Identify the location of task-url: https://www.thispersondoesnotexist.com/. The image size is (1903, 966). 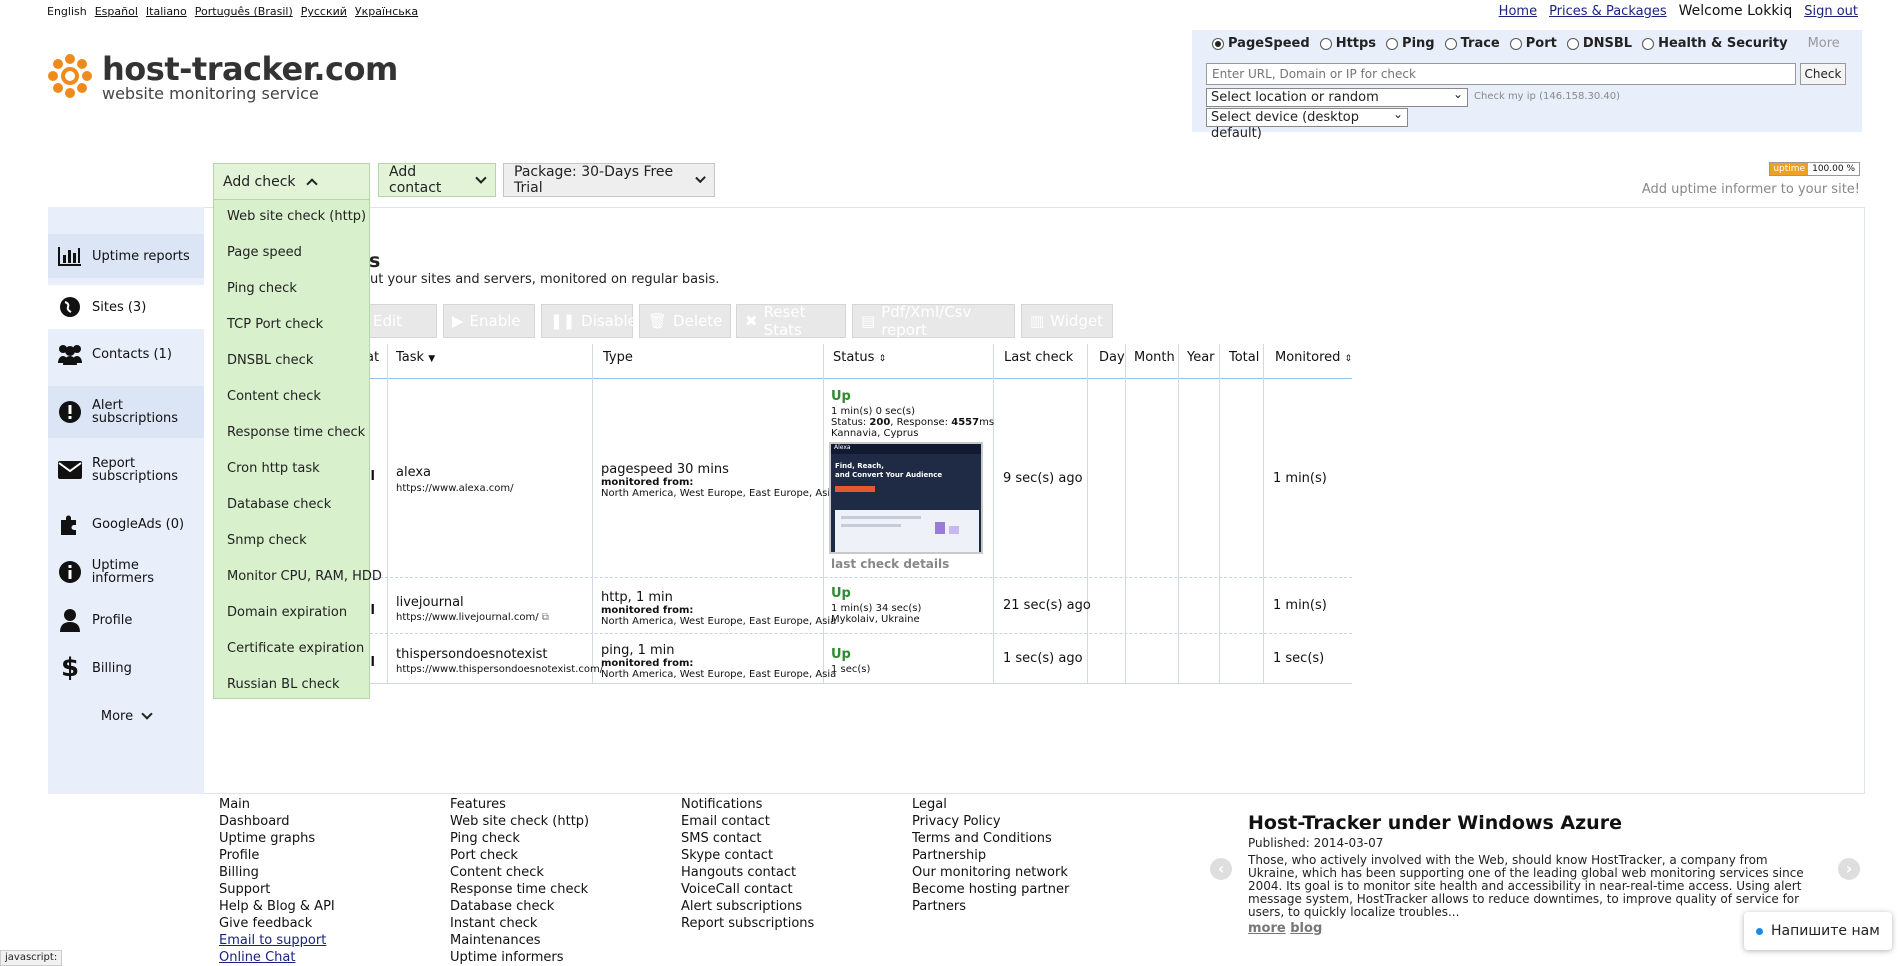
(499, 669).